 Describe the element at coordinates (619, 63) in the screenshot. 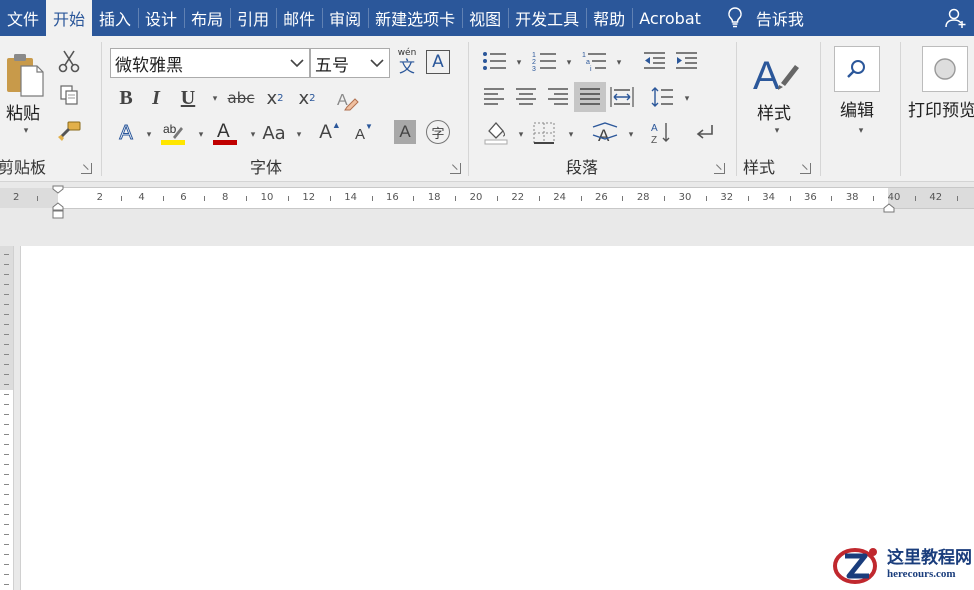

I see `multilevel-dropdown-arrow: ▾` at that location.